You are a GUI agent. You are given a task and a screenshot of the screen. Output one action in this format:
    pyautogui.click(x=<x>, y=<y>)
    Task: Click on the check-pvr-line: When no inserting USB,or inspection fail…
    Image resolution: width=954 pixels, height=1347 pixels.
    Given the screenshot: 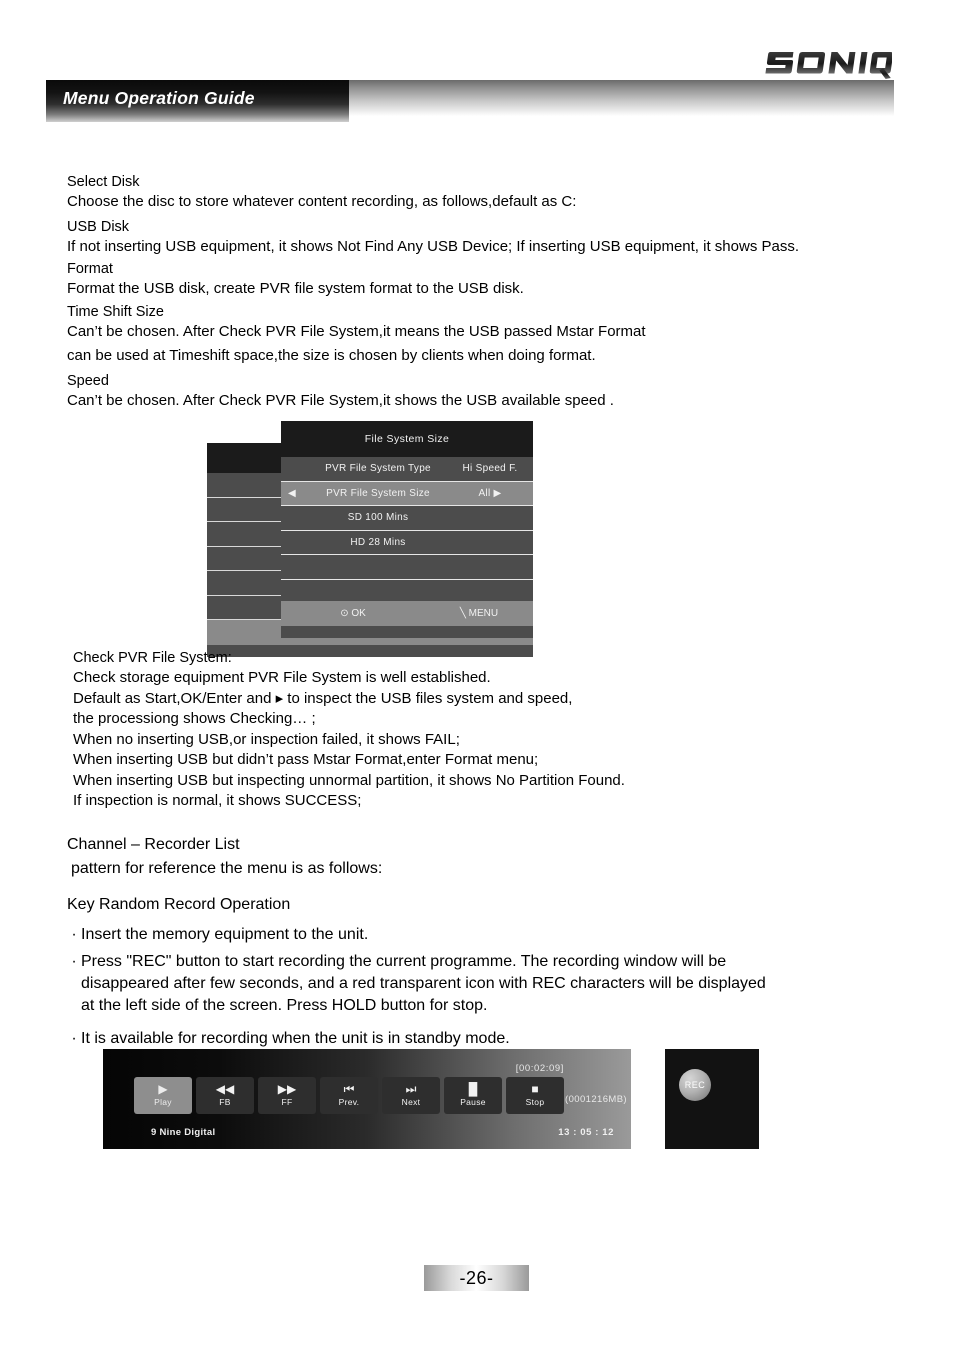 What is the action you would take?
    pyautogui.click(x=266, y=739)
    